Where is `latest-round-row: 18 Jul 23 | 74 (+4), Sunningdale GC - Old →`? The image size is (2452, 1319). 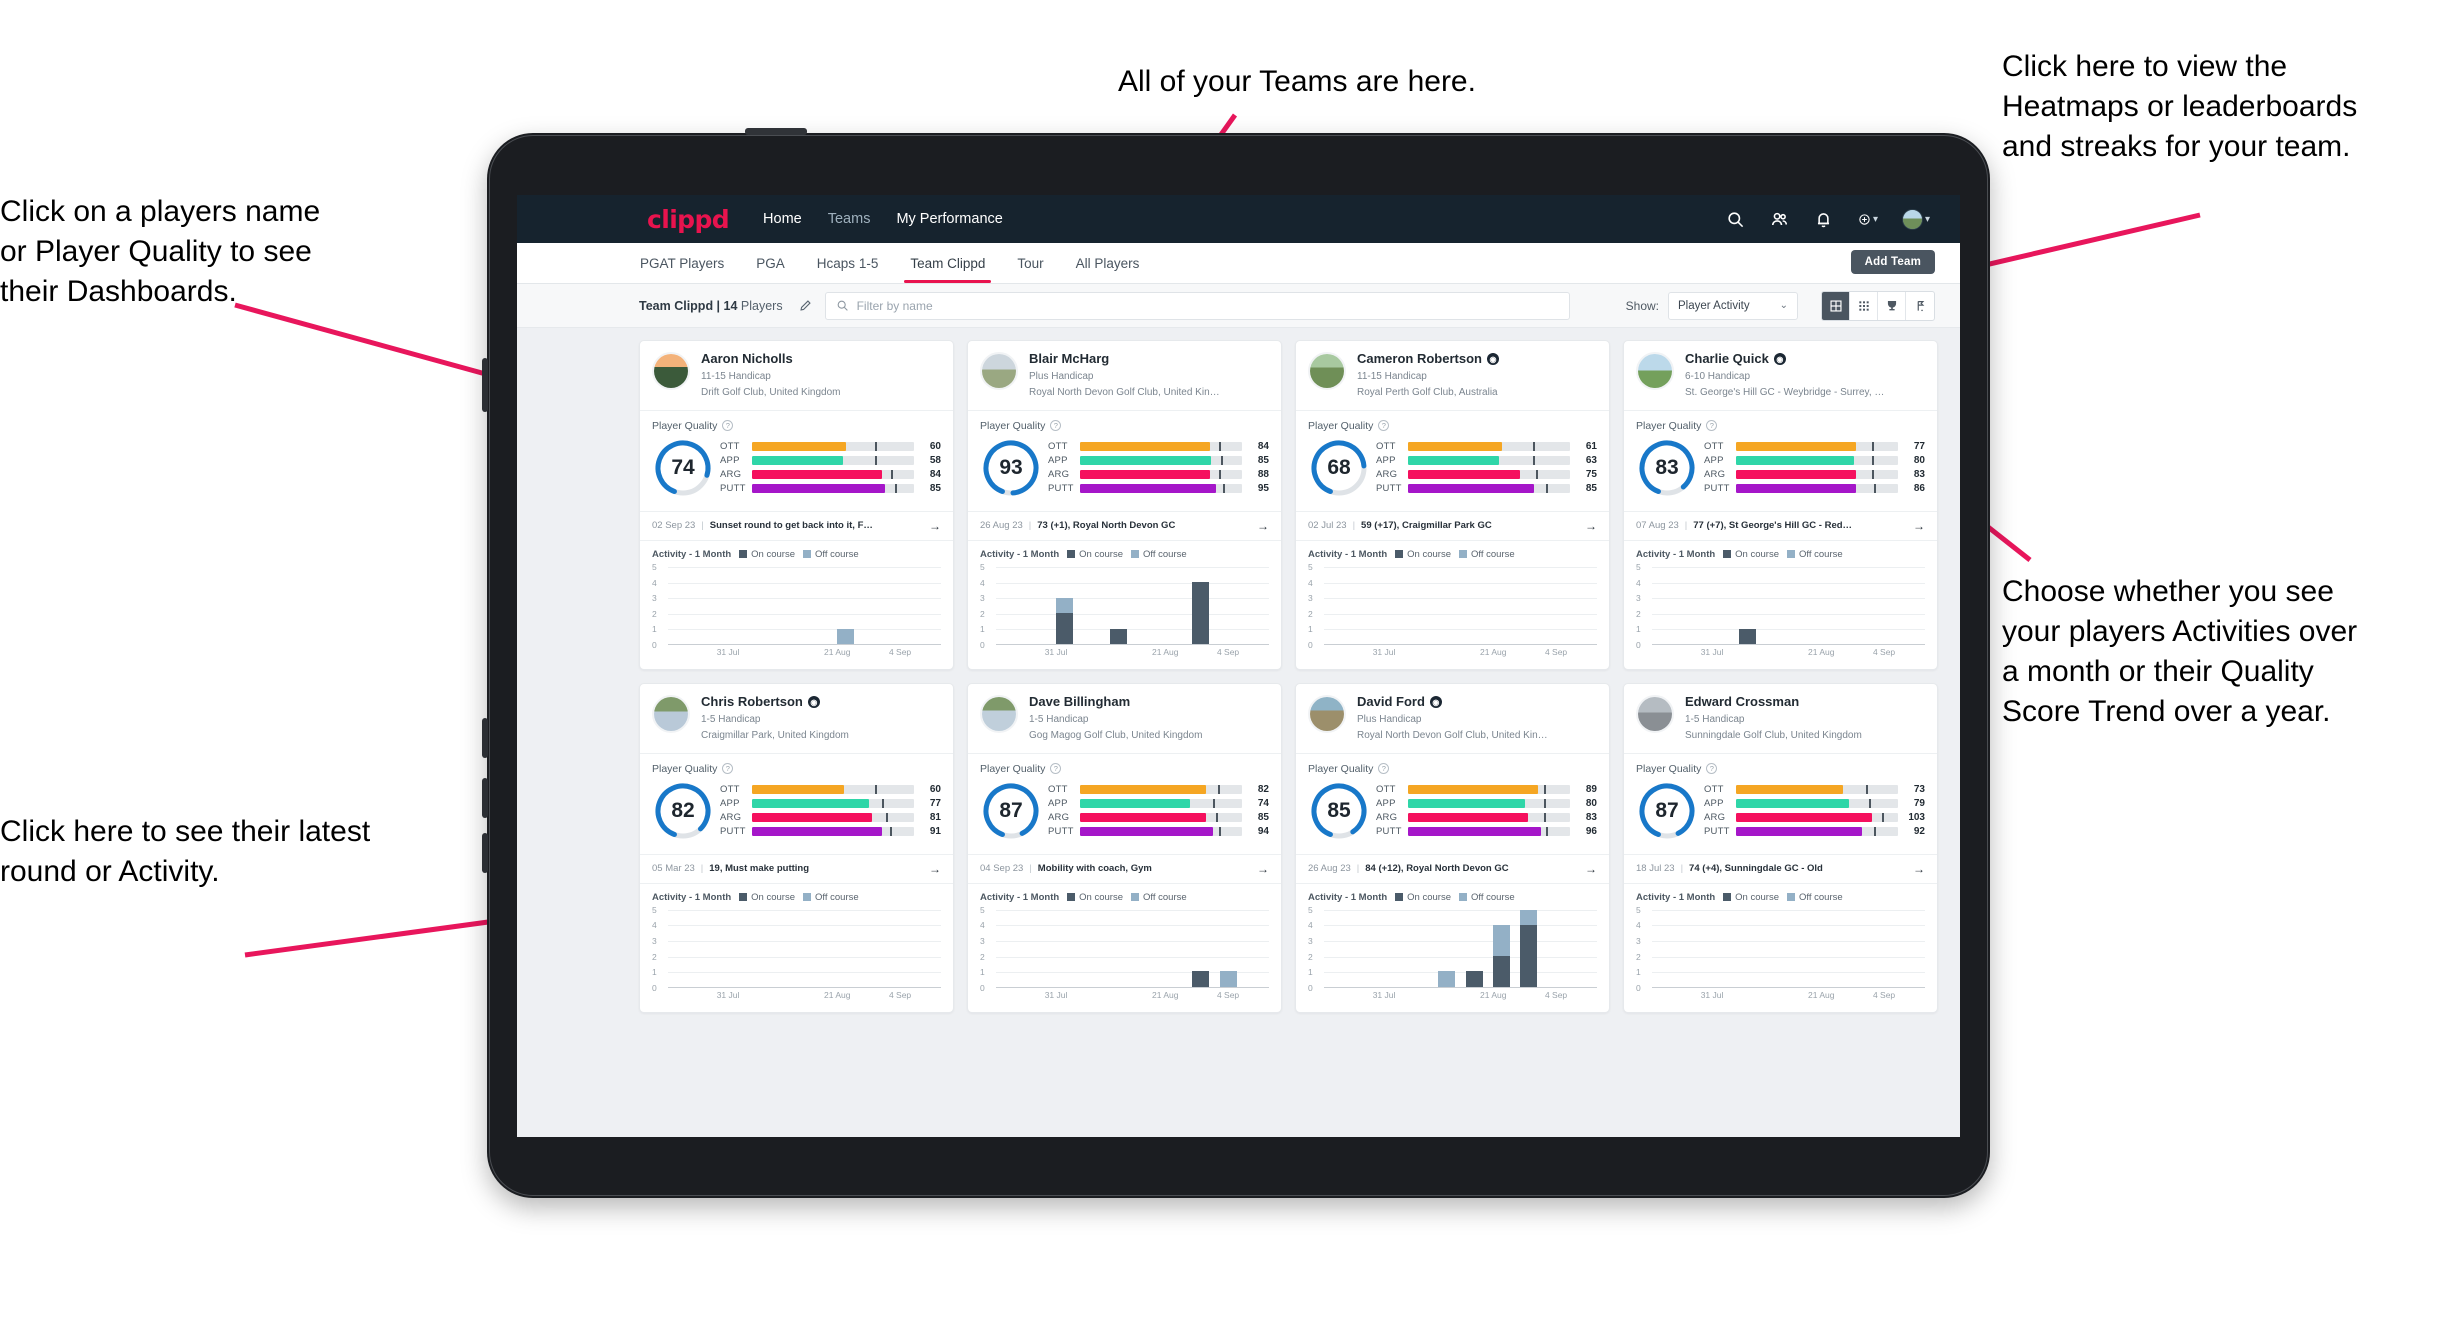 latest-round-row: 18 Jul 23 | 74 (+4), Sunningdale GC - Old → is located at coordinates (1780, 868).